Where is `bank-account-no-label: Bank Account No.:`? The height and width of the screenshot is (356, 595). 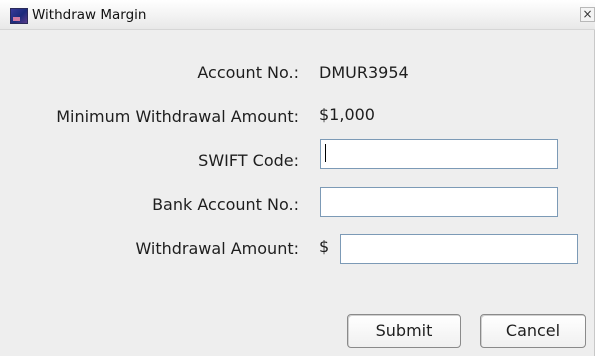
bank-account-no-label: Bank Account No.: is located at coordinates (225, 204).